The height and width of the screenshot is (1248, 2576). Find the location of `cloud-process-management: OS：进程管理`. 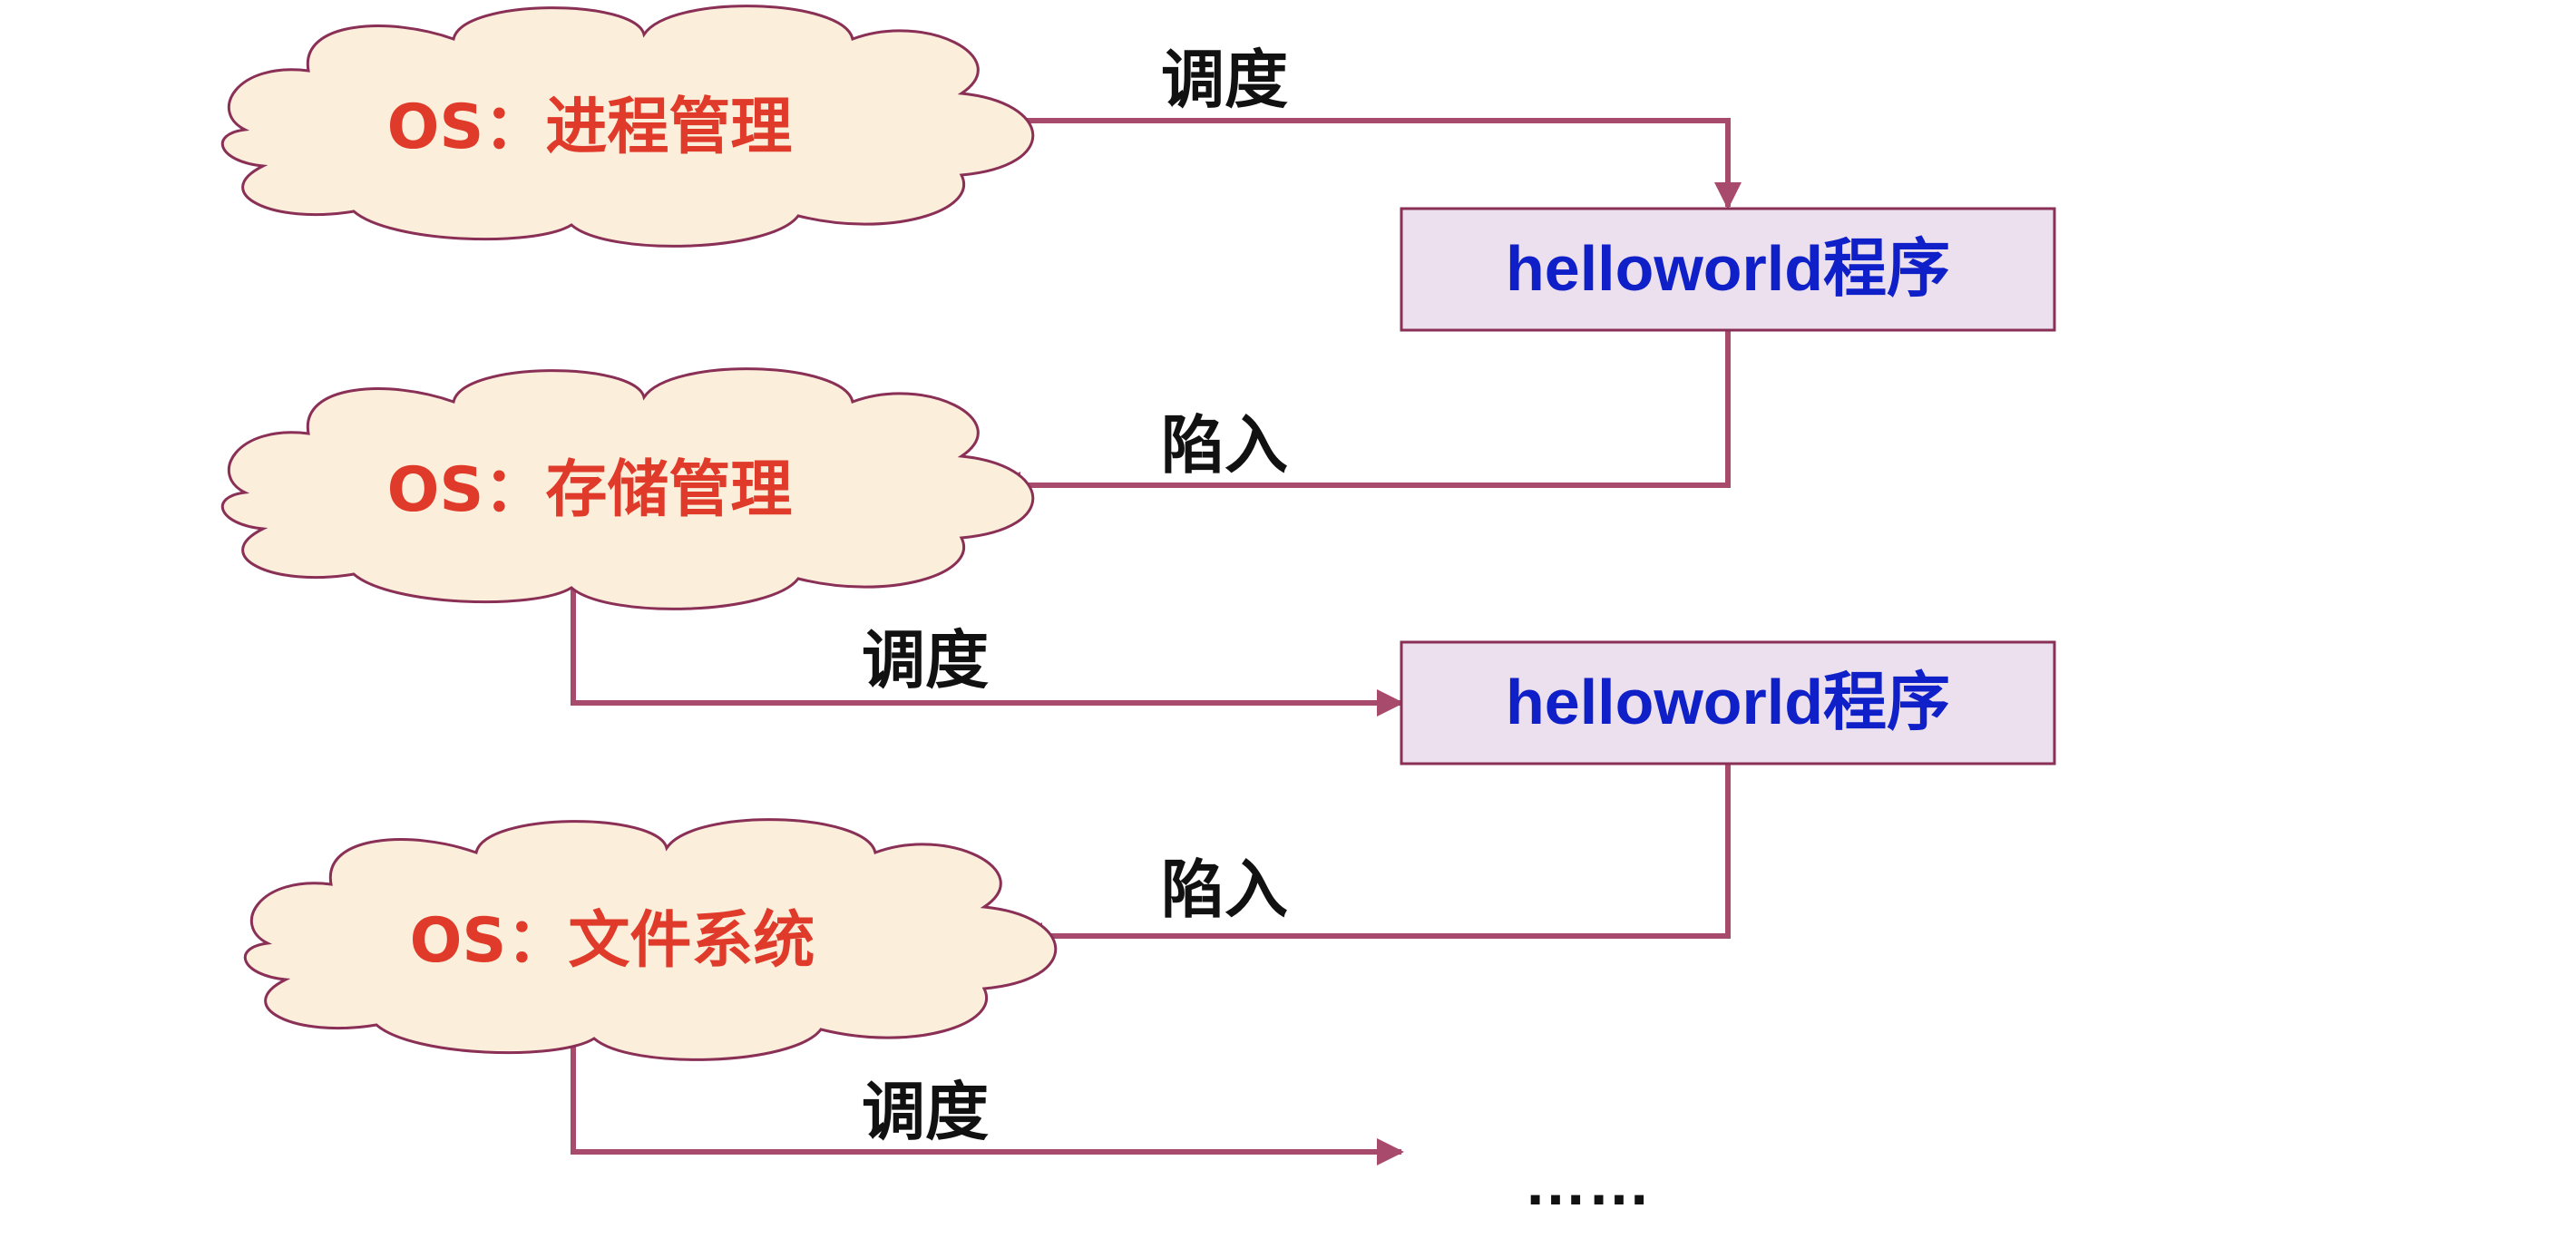

cloud-process-management: OS：进程管理 is located at coordinates (627, 126).